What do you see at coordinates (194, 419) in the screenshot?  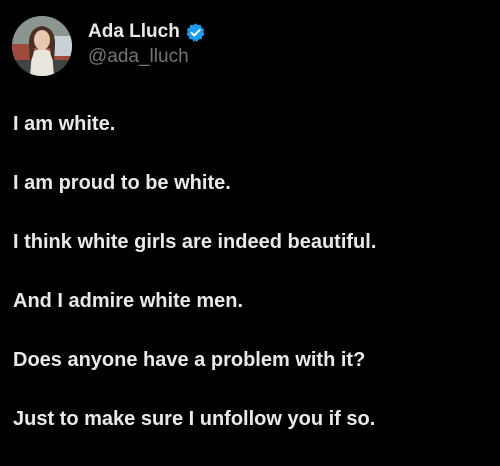 I see `post-paragraph: Just to make sure I unfollow you if so.` at bounding box center [194, 419].